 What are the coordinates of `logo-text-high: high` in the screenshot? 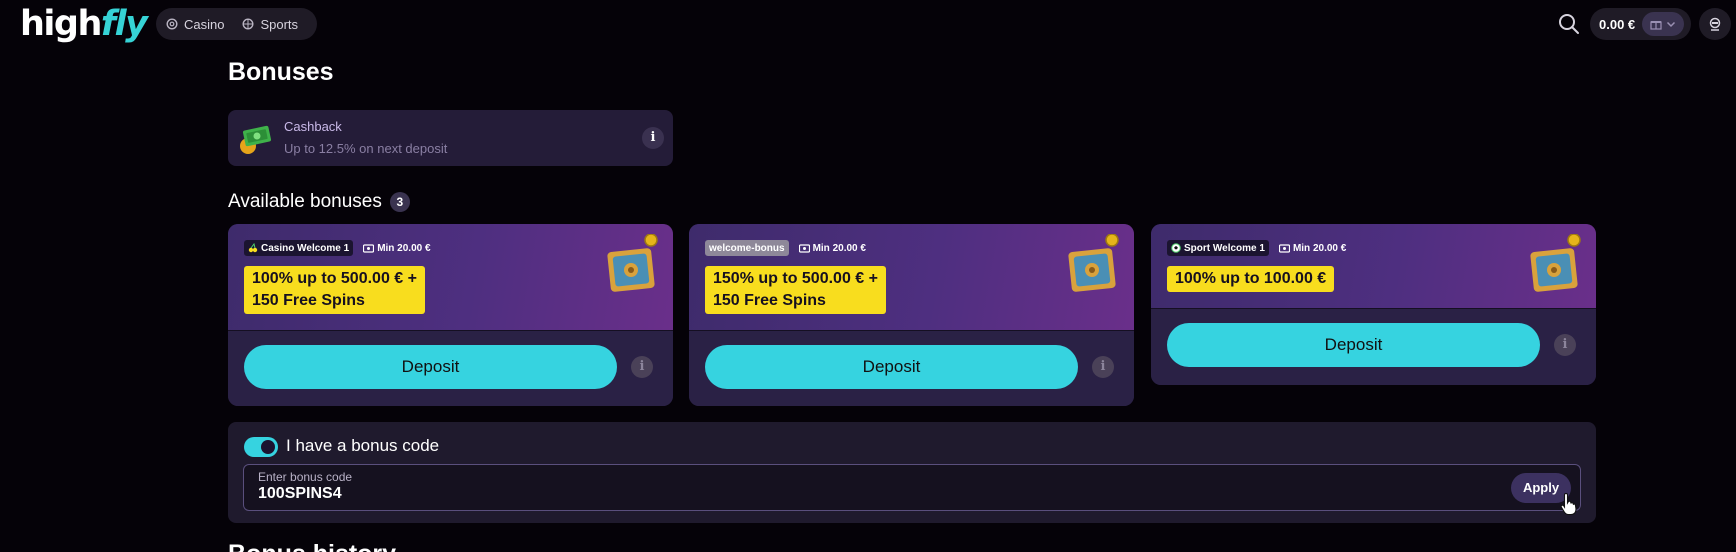 It's located at (61, 24).